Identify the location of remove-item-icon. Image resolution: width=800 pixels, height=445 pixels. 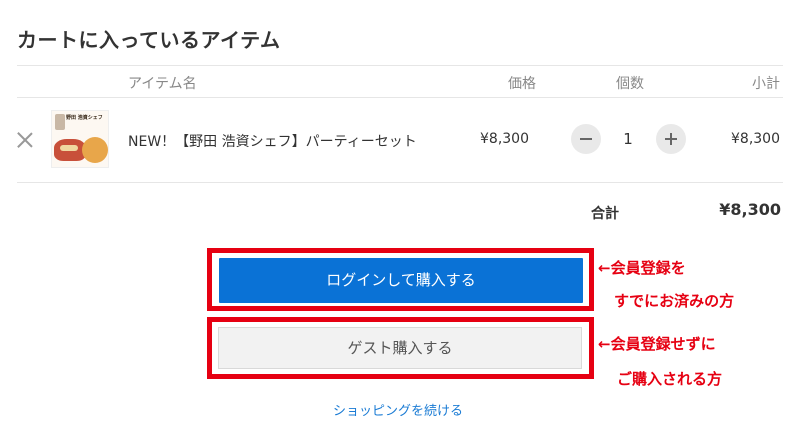
(25, 140).